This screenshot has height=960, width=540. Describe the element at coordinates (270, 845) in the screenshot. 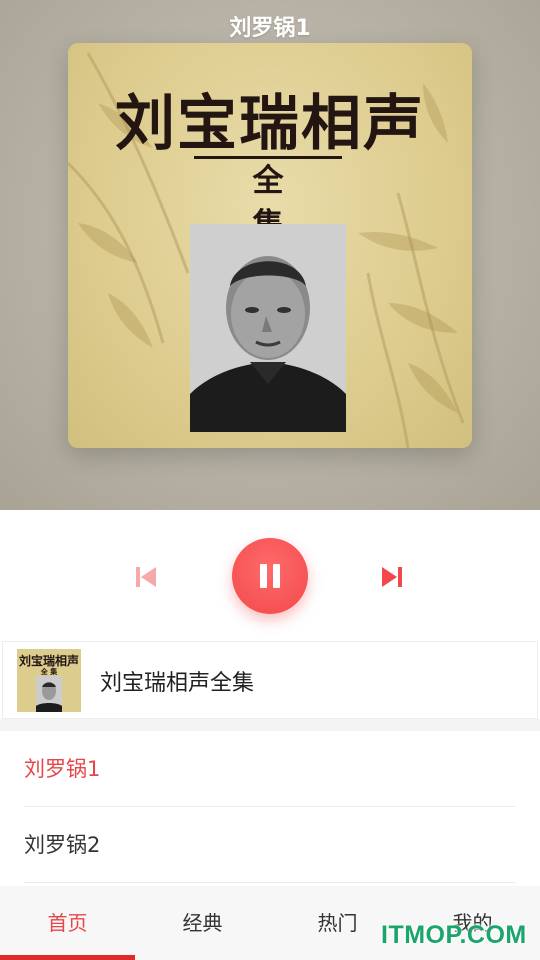

I see `track-item: 刘罗锅2` at that location.